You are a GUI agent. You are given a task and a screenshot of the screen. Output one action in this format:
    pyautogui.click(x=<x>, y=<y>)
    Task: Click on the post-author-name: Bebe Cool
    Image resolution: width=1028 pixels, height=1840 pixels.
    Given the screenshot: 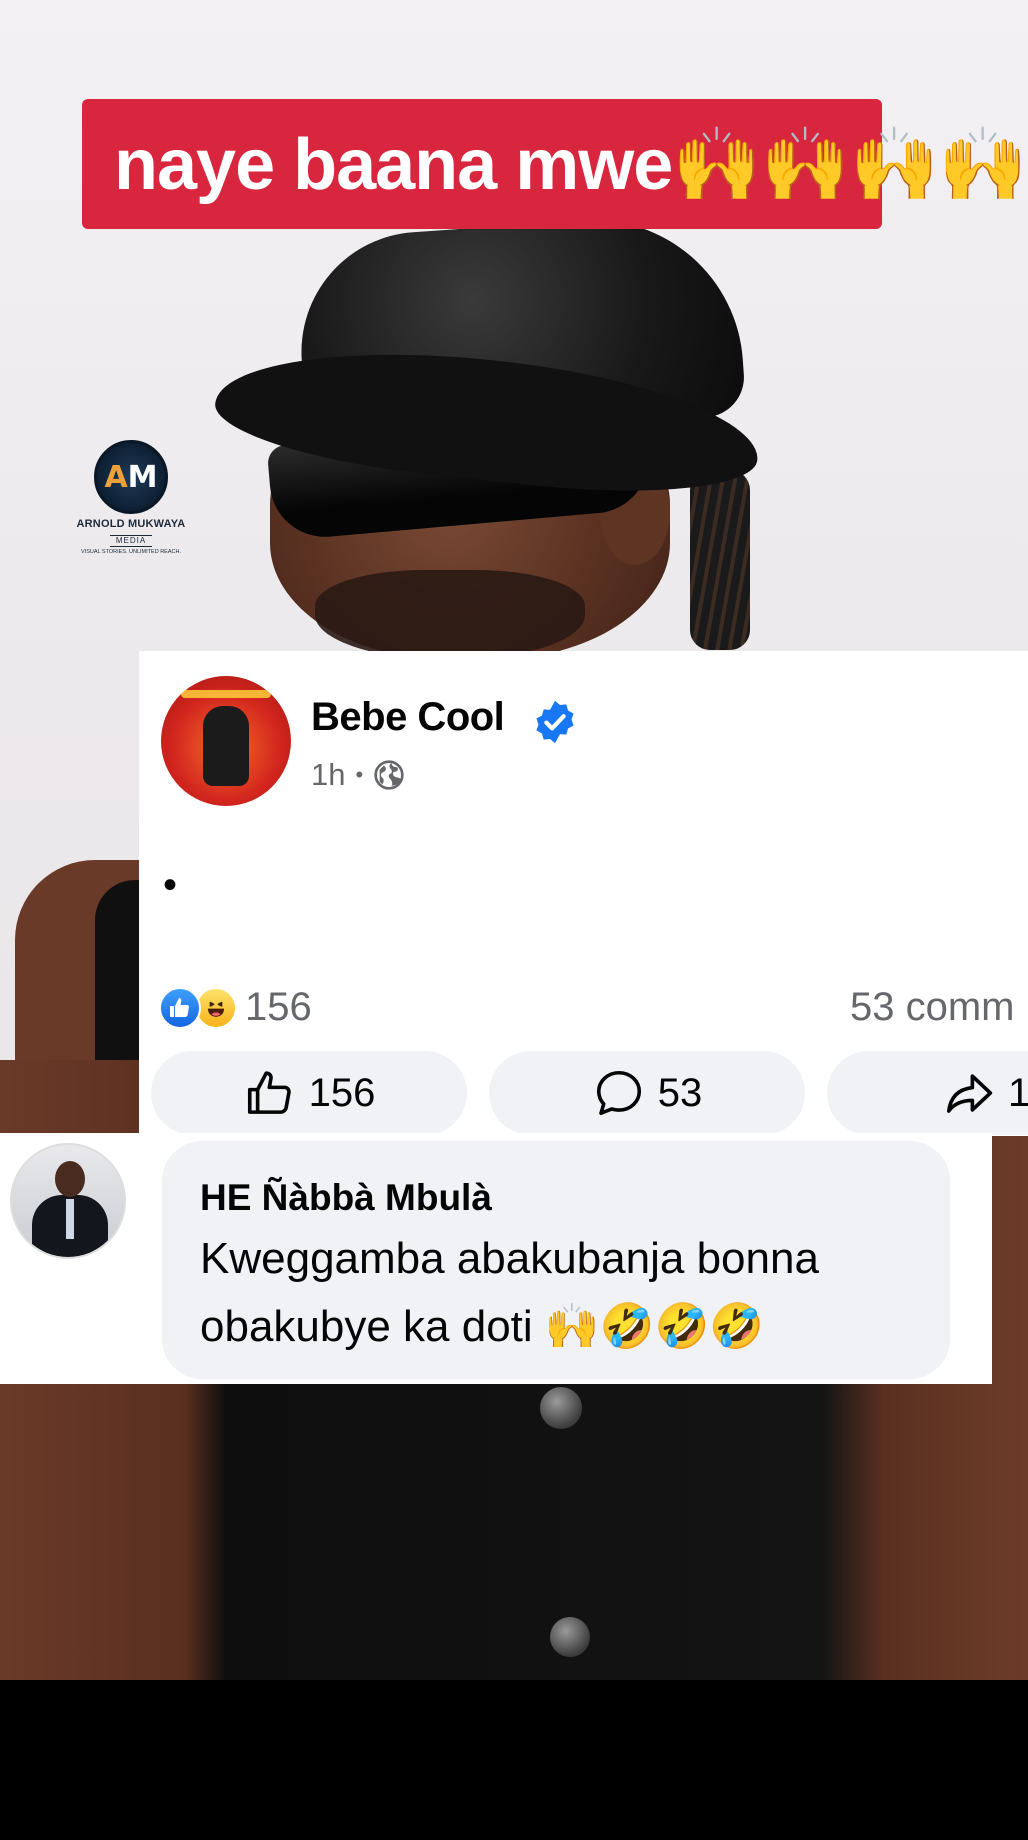 What is the action you would take?
    pyautogui.click(x=408, y=717)
    